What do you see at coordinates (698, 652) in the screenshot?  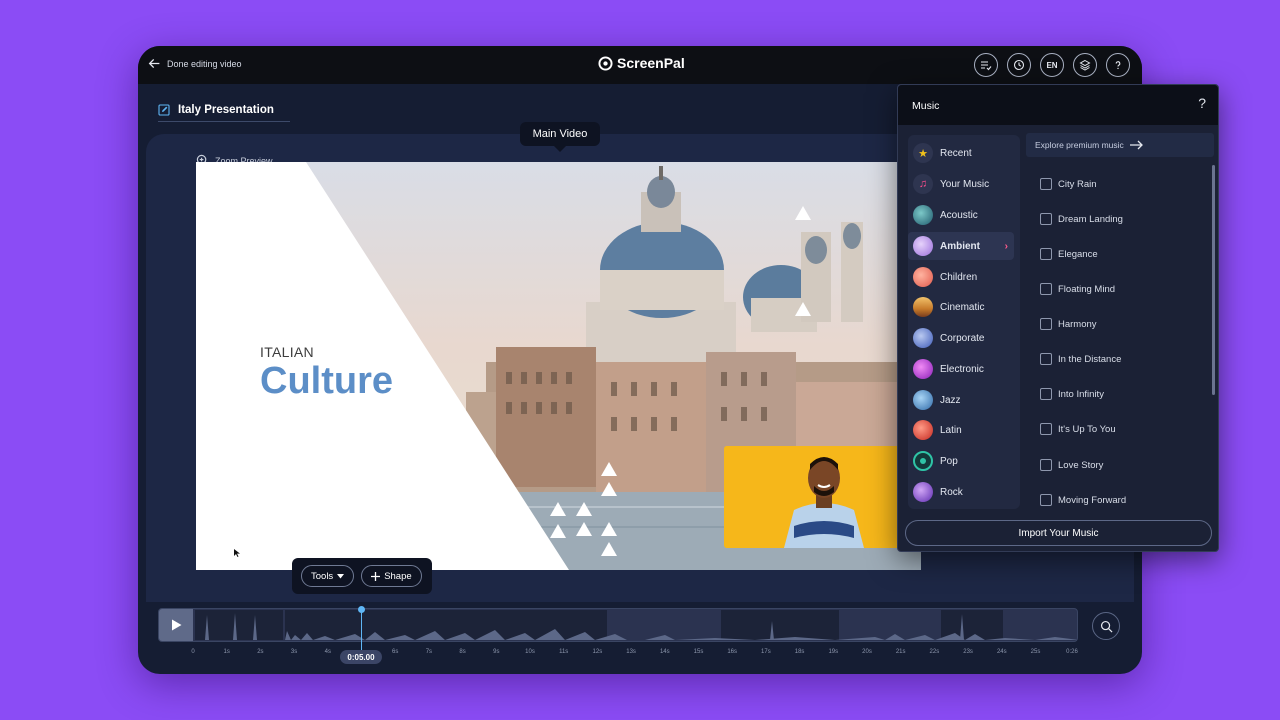 I see `tick-label: 15s` at bounding box center [698, 652].